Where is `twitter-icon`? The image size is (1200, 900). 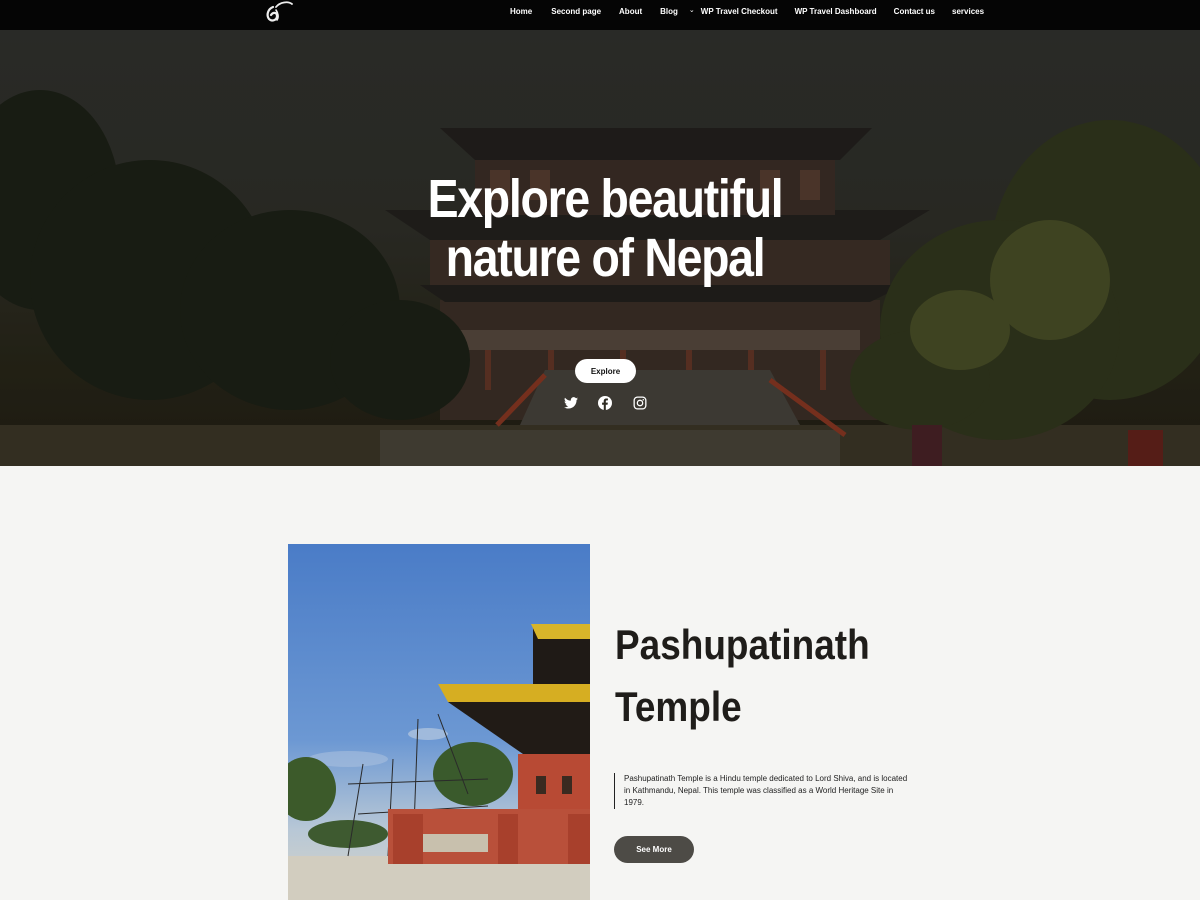 twitter-icon is located at coordinates (571, 403).